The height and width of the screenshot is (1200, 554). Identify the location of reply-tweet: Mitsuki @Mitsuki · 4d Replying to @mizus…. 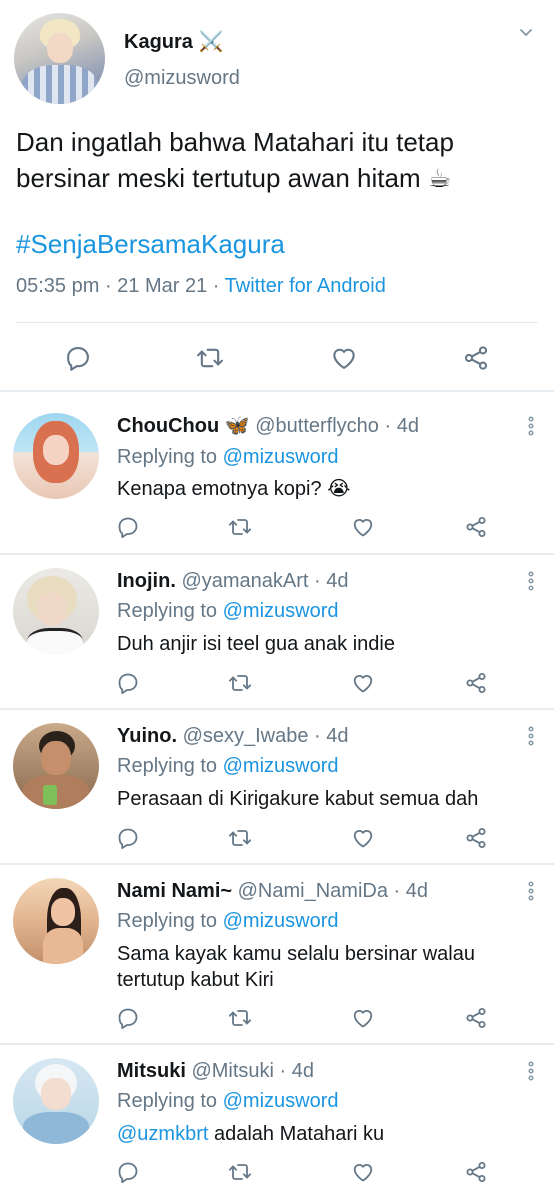
(277, 1122).